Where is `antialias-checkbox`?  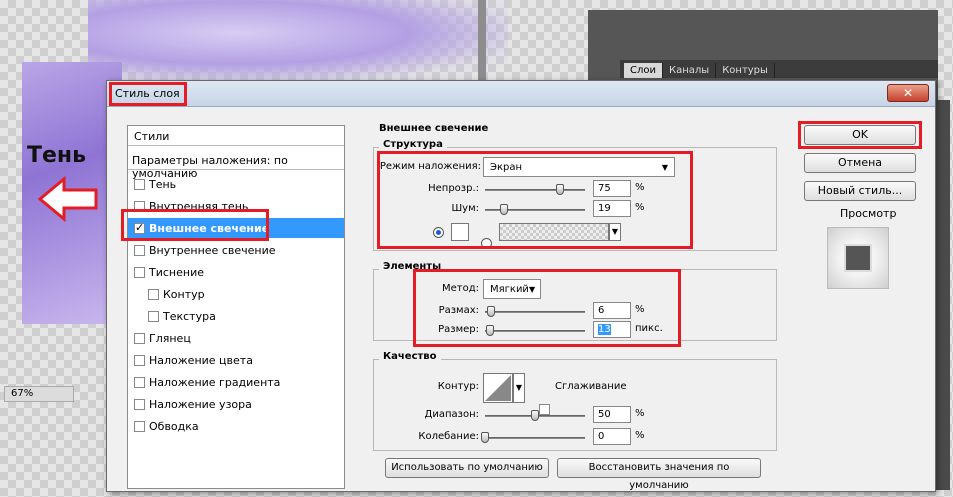
antialias-checkbox is located at coordinates (544, 409).